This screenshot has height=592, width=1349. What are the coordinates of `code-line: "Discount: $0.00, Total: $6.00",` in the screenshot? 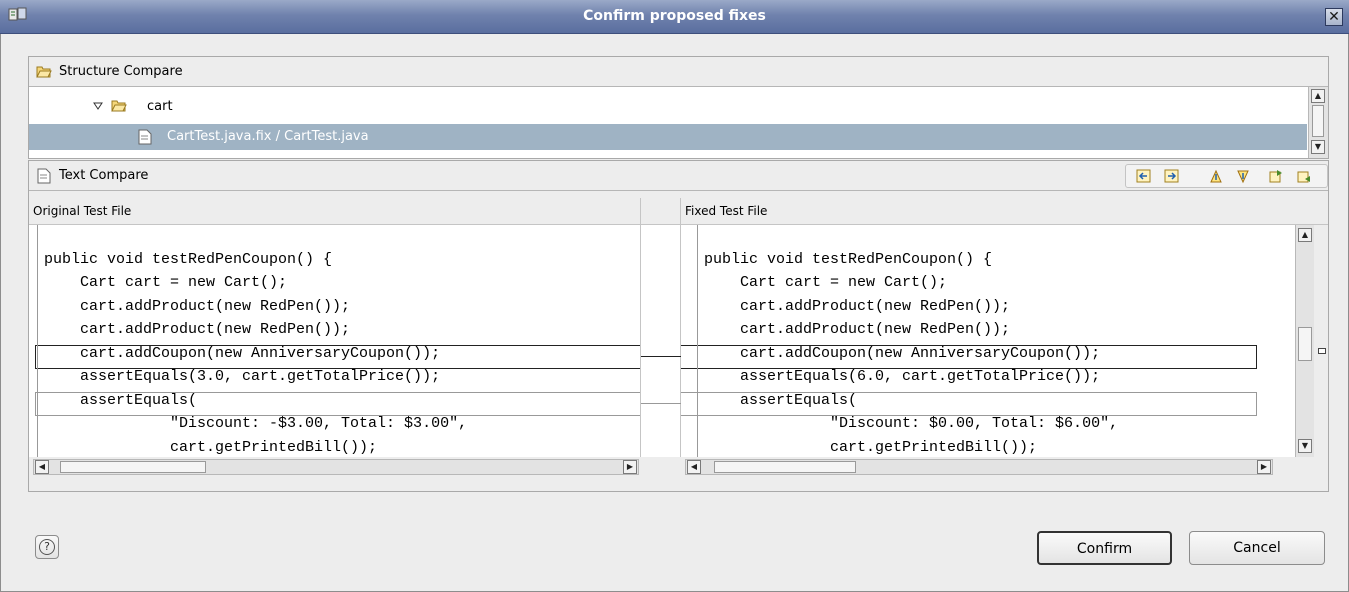 It's located at (907, 423).